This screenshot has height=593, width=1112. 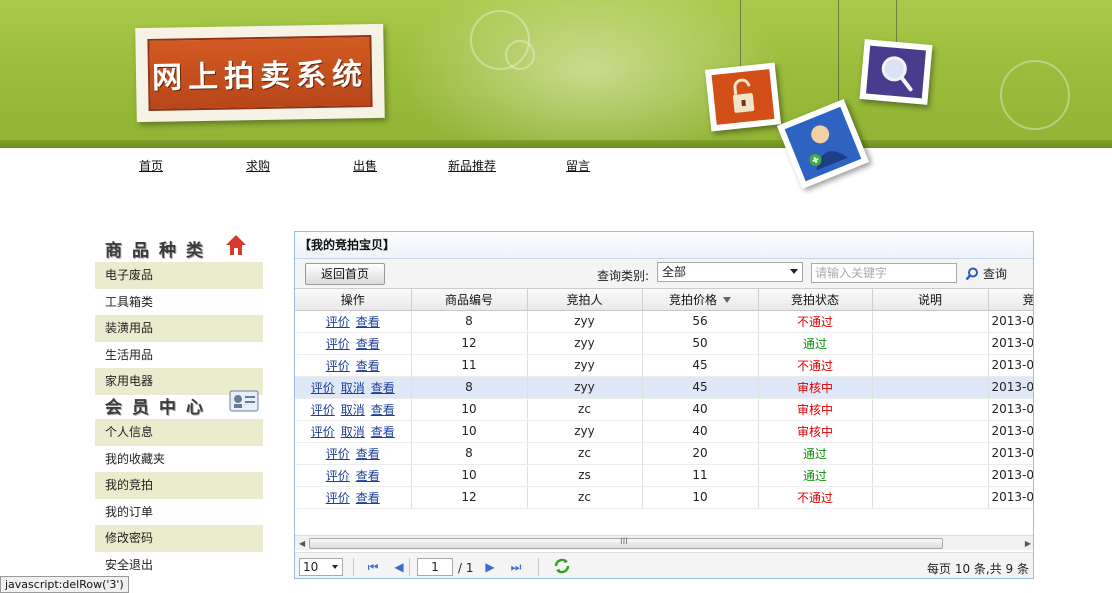 What do you see at coordinates (345, 274) in the screenshot?
I see `back-home-button: 返回首页` at bounding box center [345, 274].